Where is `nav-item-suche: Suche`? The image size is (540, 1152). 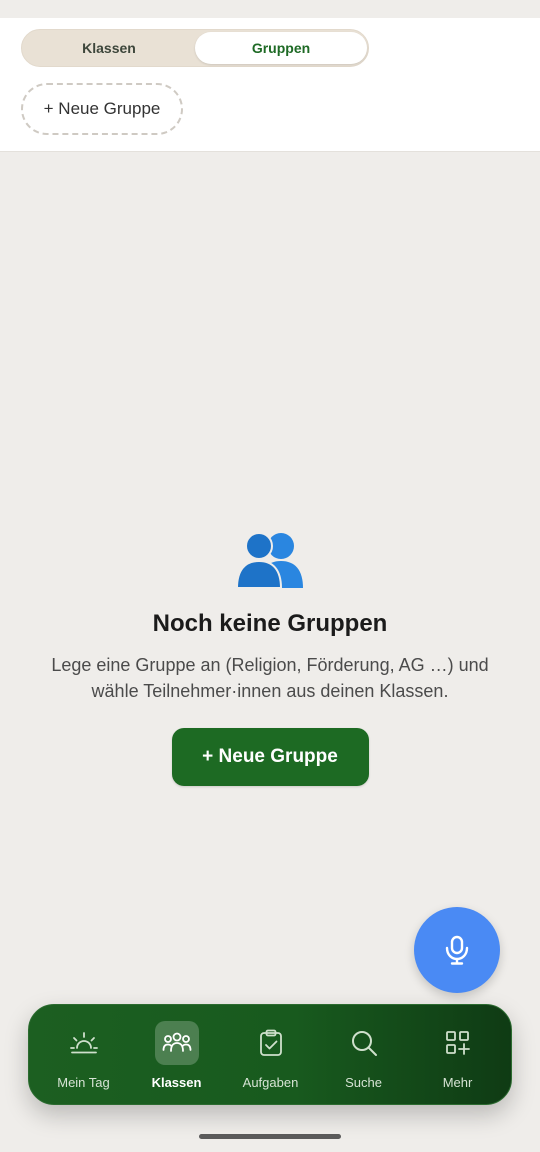
nav-item-suche: Suche is located at coordinates (363, 1055).